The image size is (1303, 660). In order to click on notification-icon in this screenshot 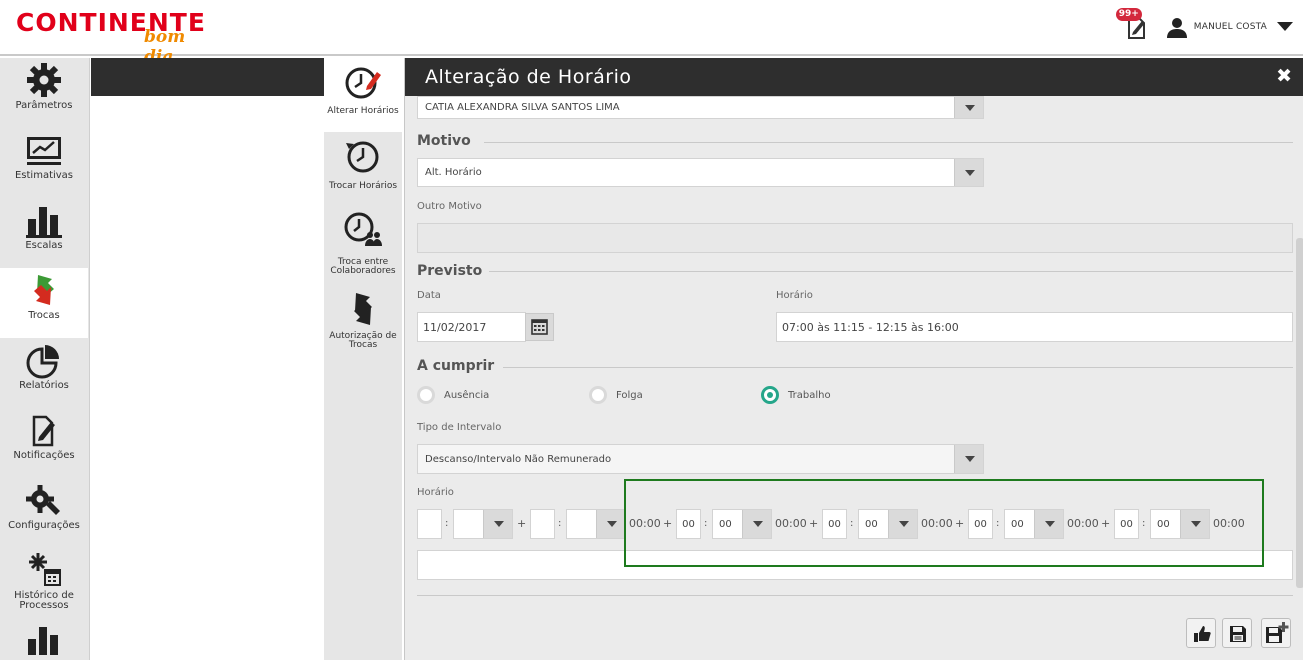, I will do `click(43, 431)`.